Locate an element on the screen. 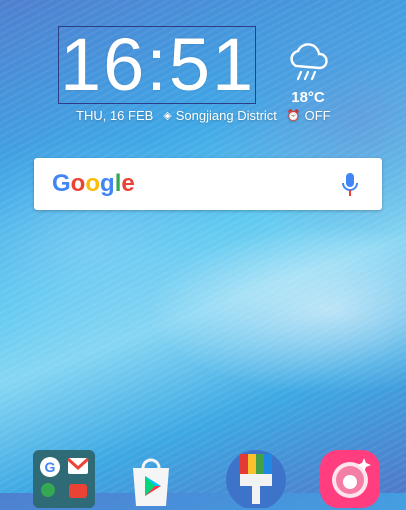 The width and height of the screenshot is (406, 510). play-store-icon is located at coordinates (151, 482).